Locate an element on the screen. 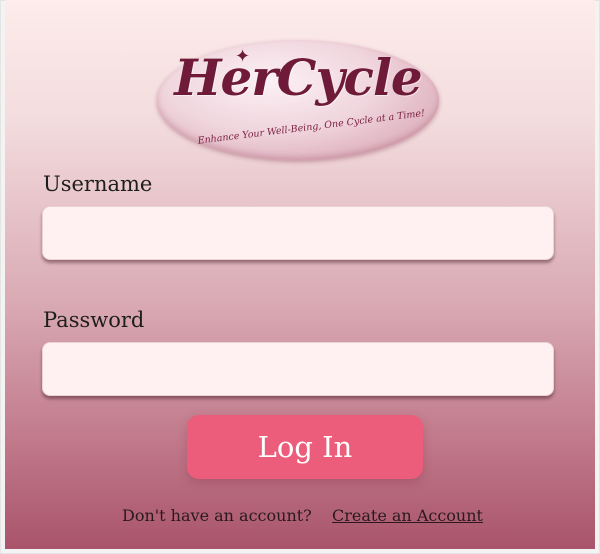 The height and width of the screenshot is (554, 600). username-label: Username is located at coordinates (98, 184).